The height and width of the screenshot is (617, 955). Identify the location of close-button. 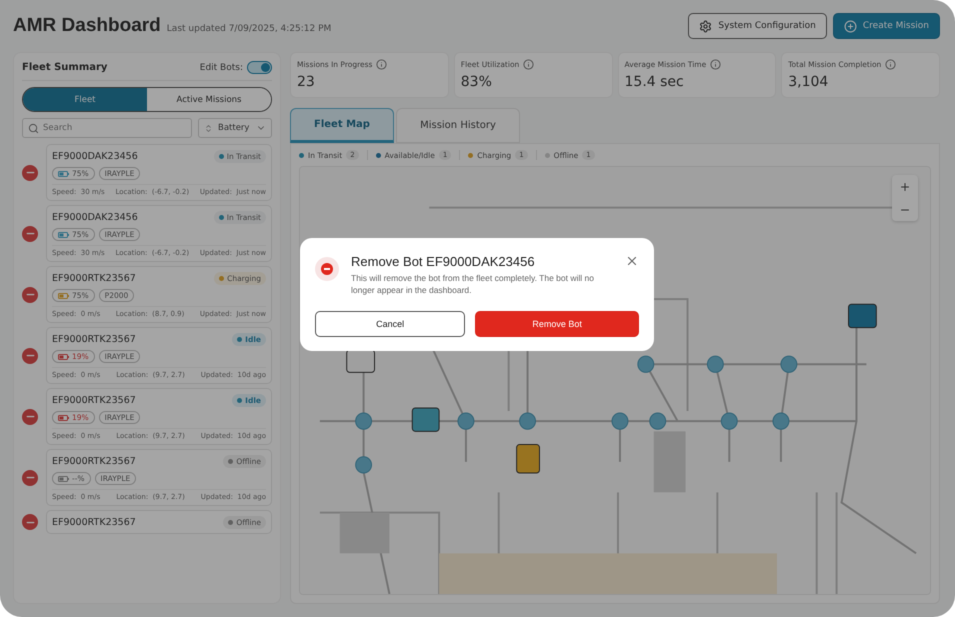
(632, 261).